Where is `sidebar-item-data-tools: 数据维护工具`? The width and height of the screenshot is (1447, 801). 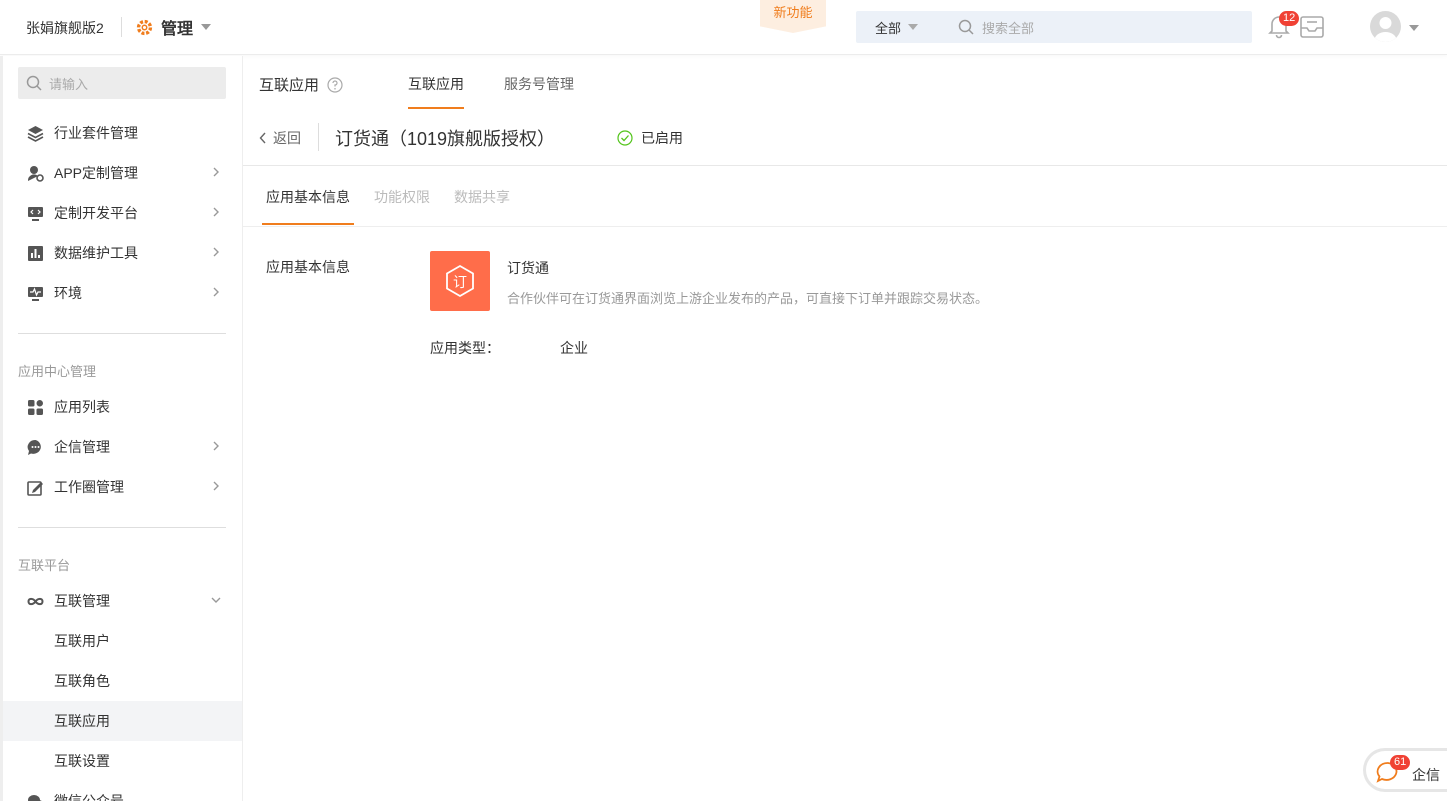
sidebar-item-data-tools: 数据维护工具 is located at coordinates (122, 253).